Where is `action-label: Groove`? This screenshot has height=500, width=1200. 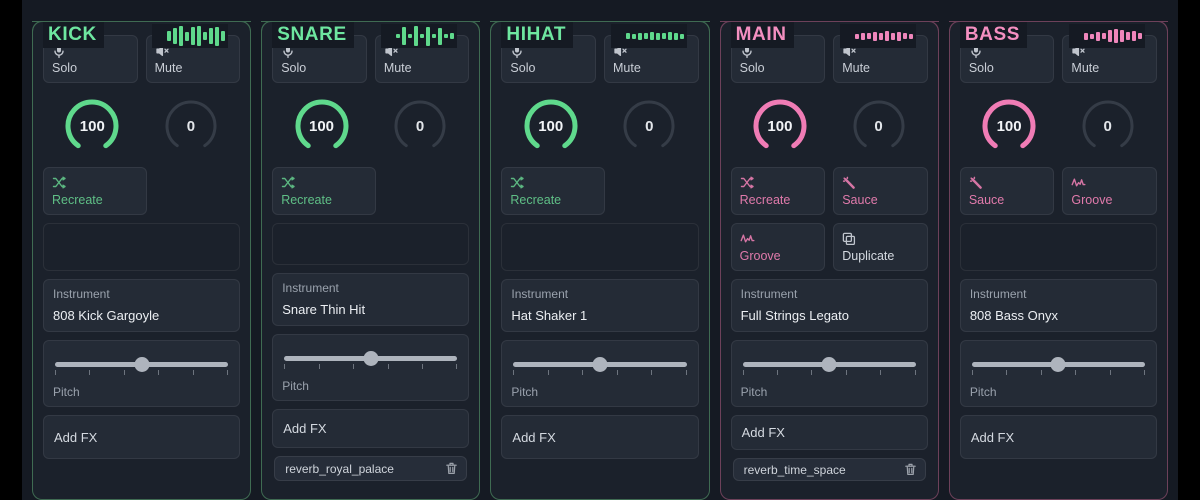 action-label: Groove is located at coordinates (1092, 200).